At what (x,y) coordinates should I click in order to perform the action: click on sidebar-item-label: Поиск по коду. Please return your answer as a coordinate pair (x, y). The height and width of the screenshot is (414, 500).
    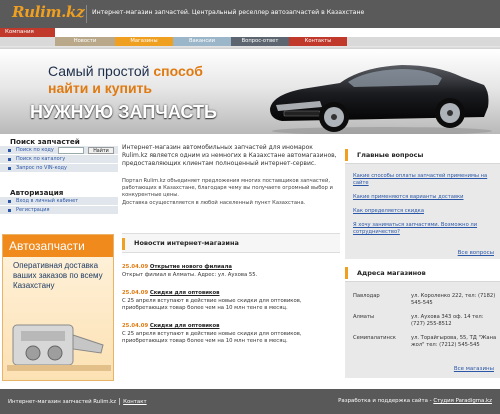
    Looking at the image, I should click on (35, 150).